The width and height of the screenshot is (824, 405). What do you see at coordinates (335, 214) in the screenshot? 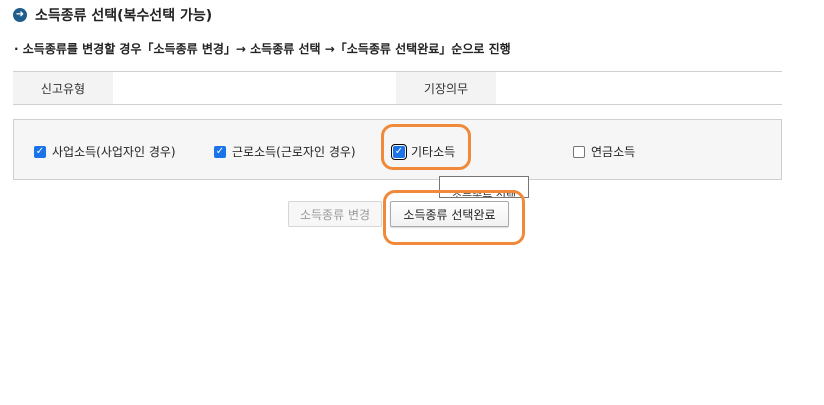
I see `change-income-type-button: 소득종류 변경` at bounding box center [335, 214].